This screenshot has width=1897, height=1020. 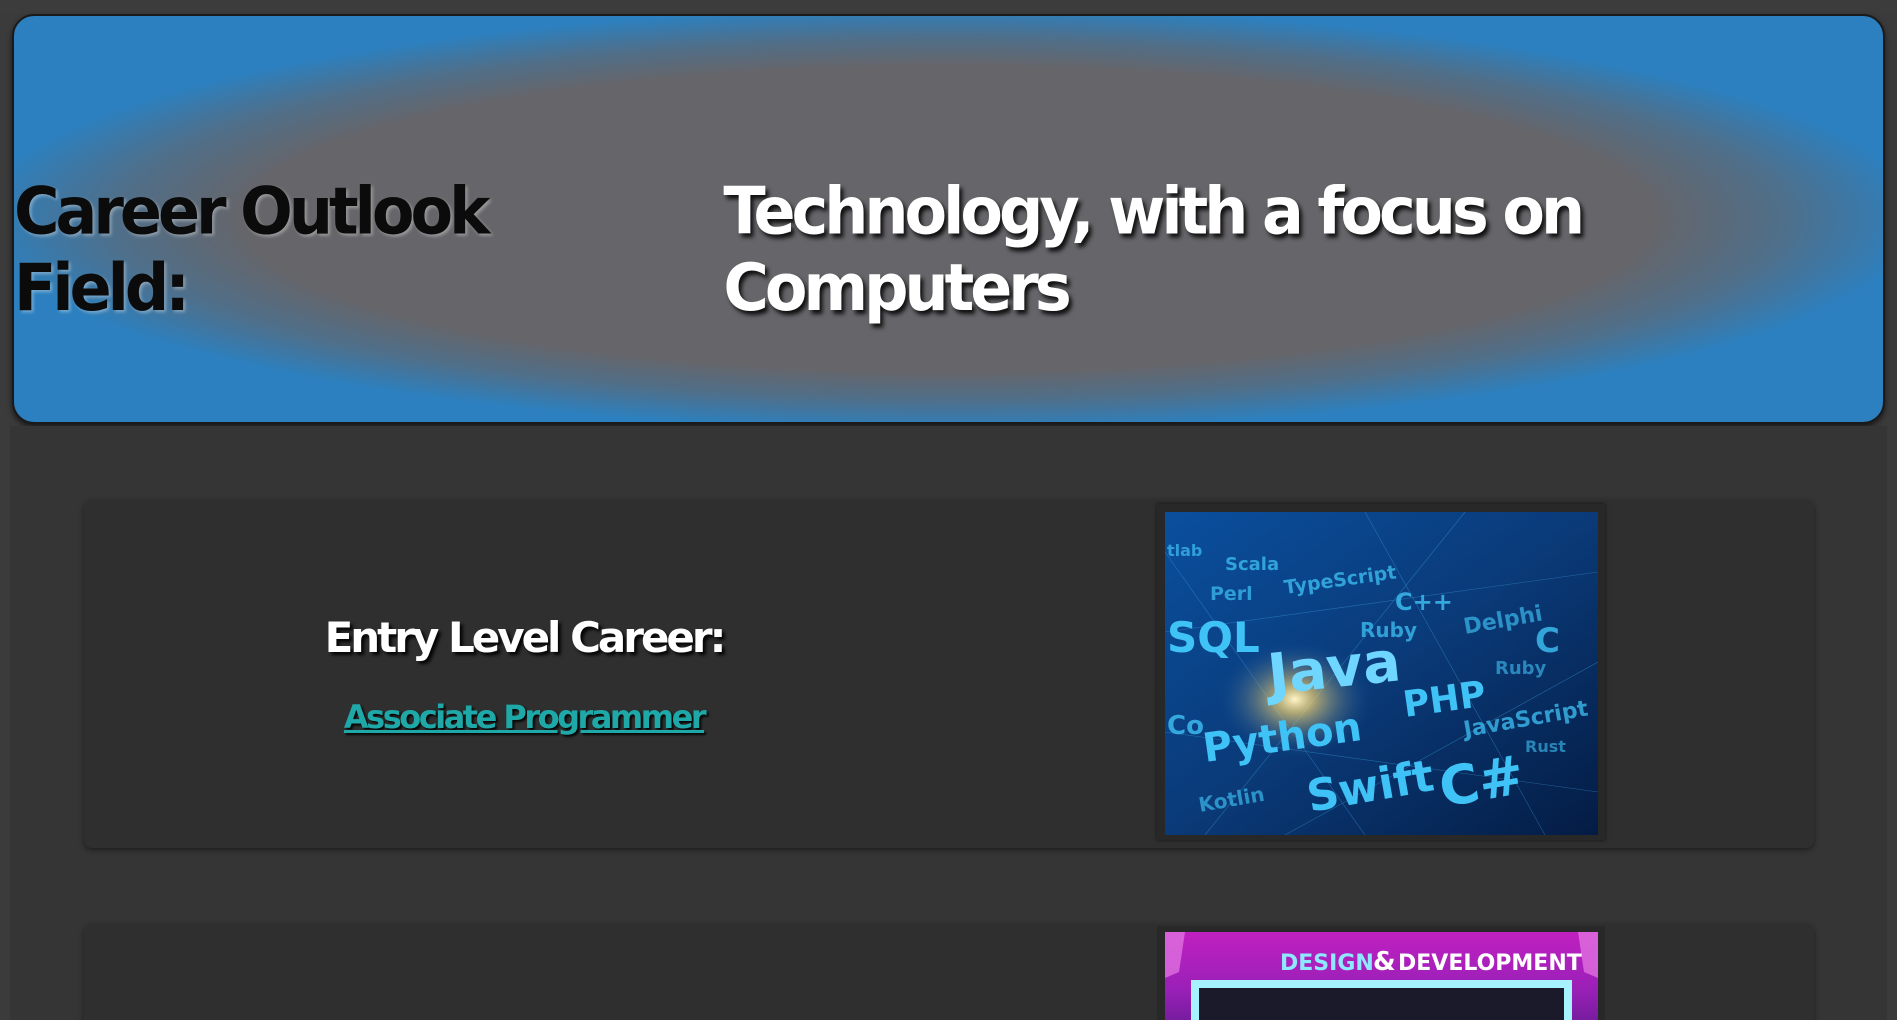 I want to click on design-development-image: DESIGN & DEVELOPMENT, so click(x=1381, y=976).